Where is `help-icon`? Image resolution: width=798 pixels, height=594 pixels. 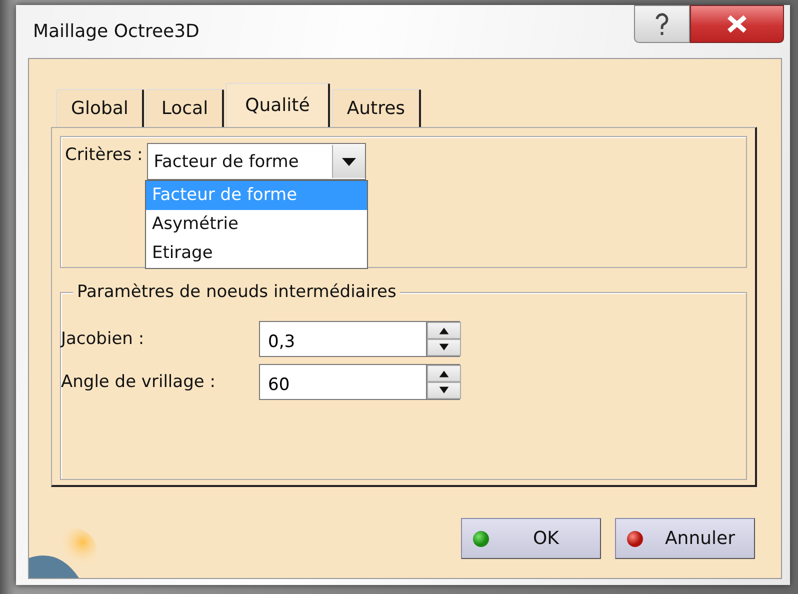
help-icon is located at coordinates (662, 24).